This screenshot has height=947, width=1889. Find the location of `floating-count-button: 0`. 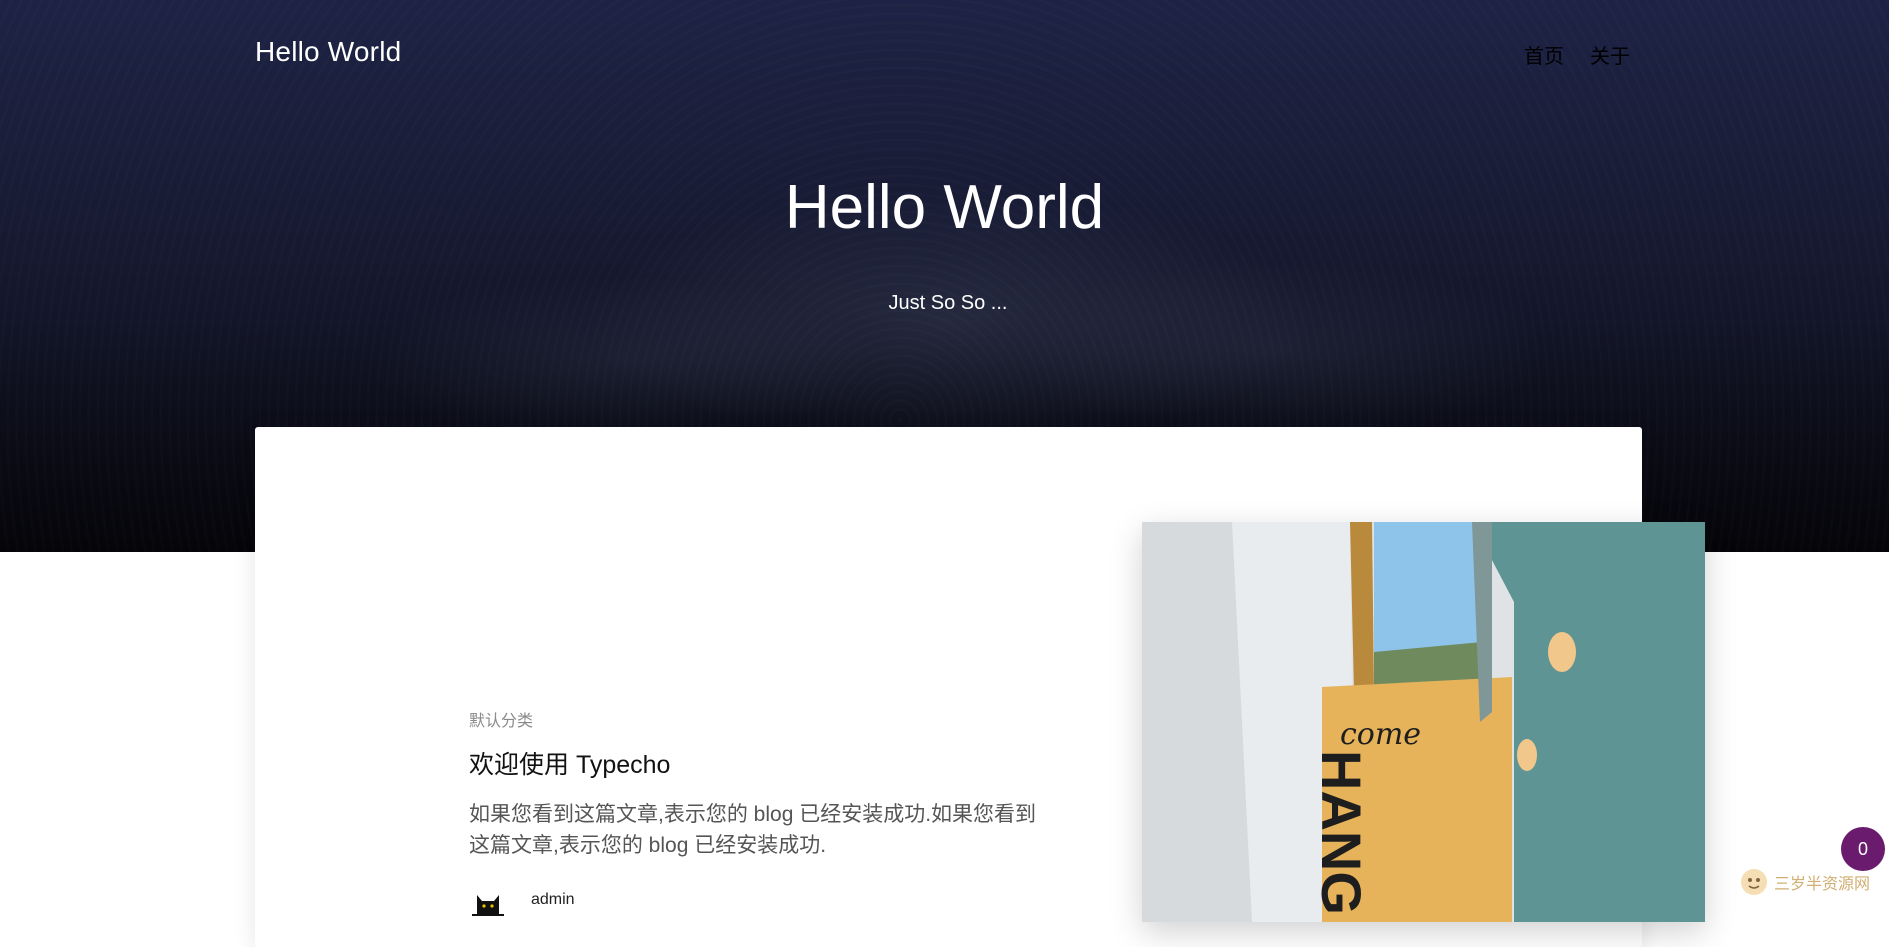

floating-count-button: 0 is located at coordinates (1863, 849).